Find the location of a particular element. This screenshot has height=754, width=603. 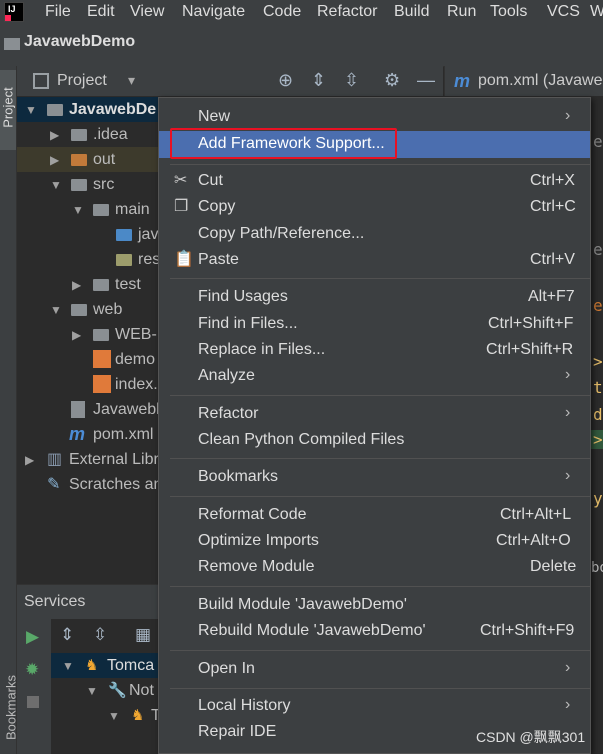

editor-fragment: d is located at coordinates (598, 414).